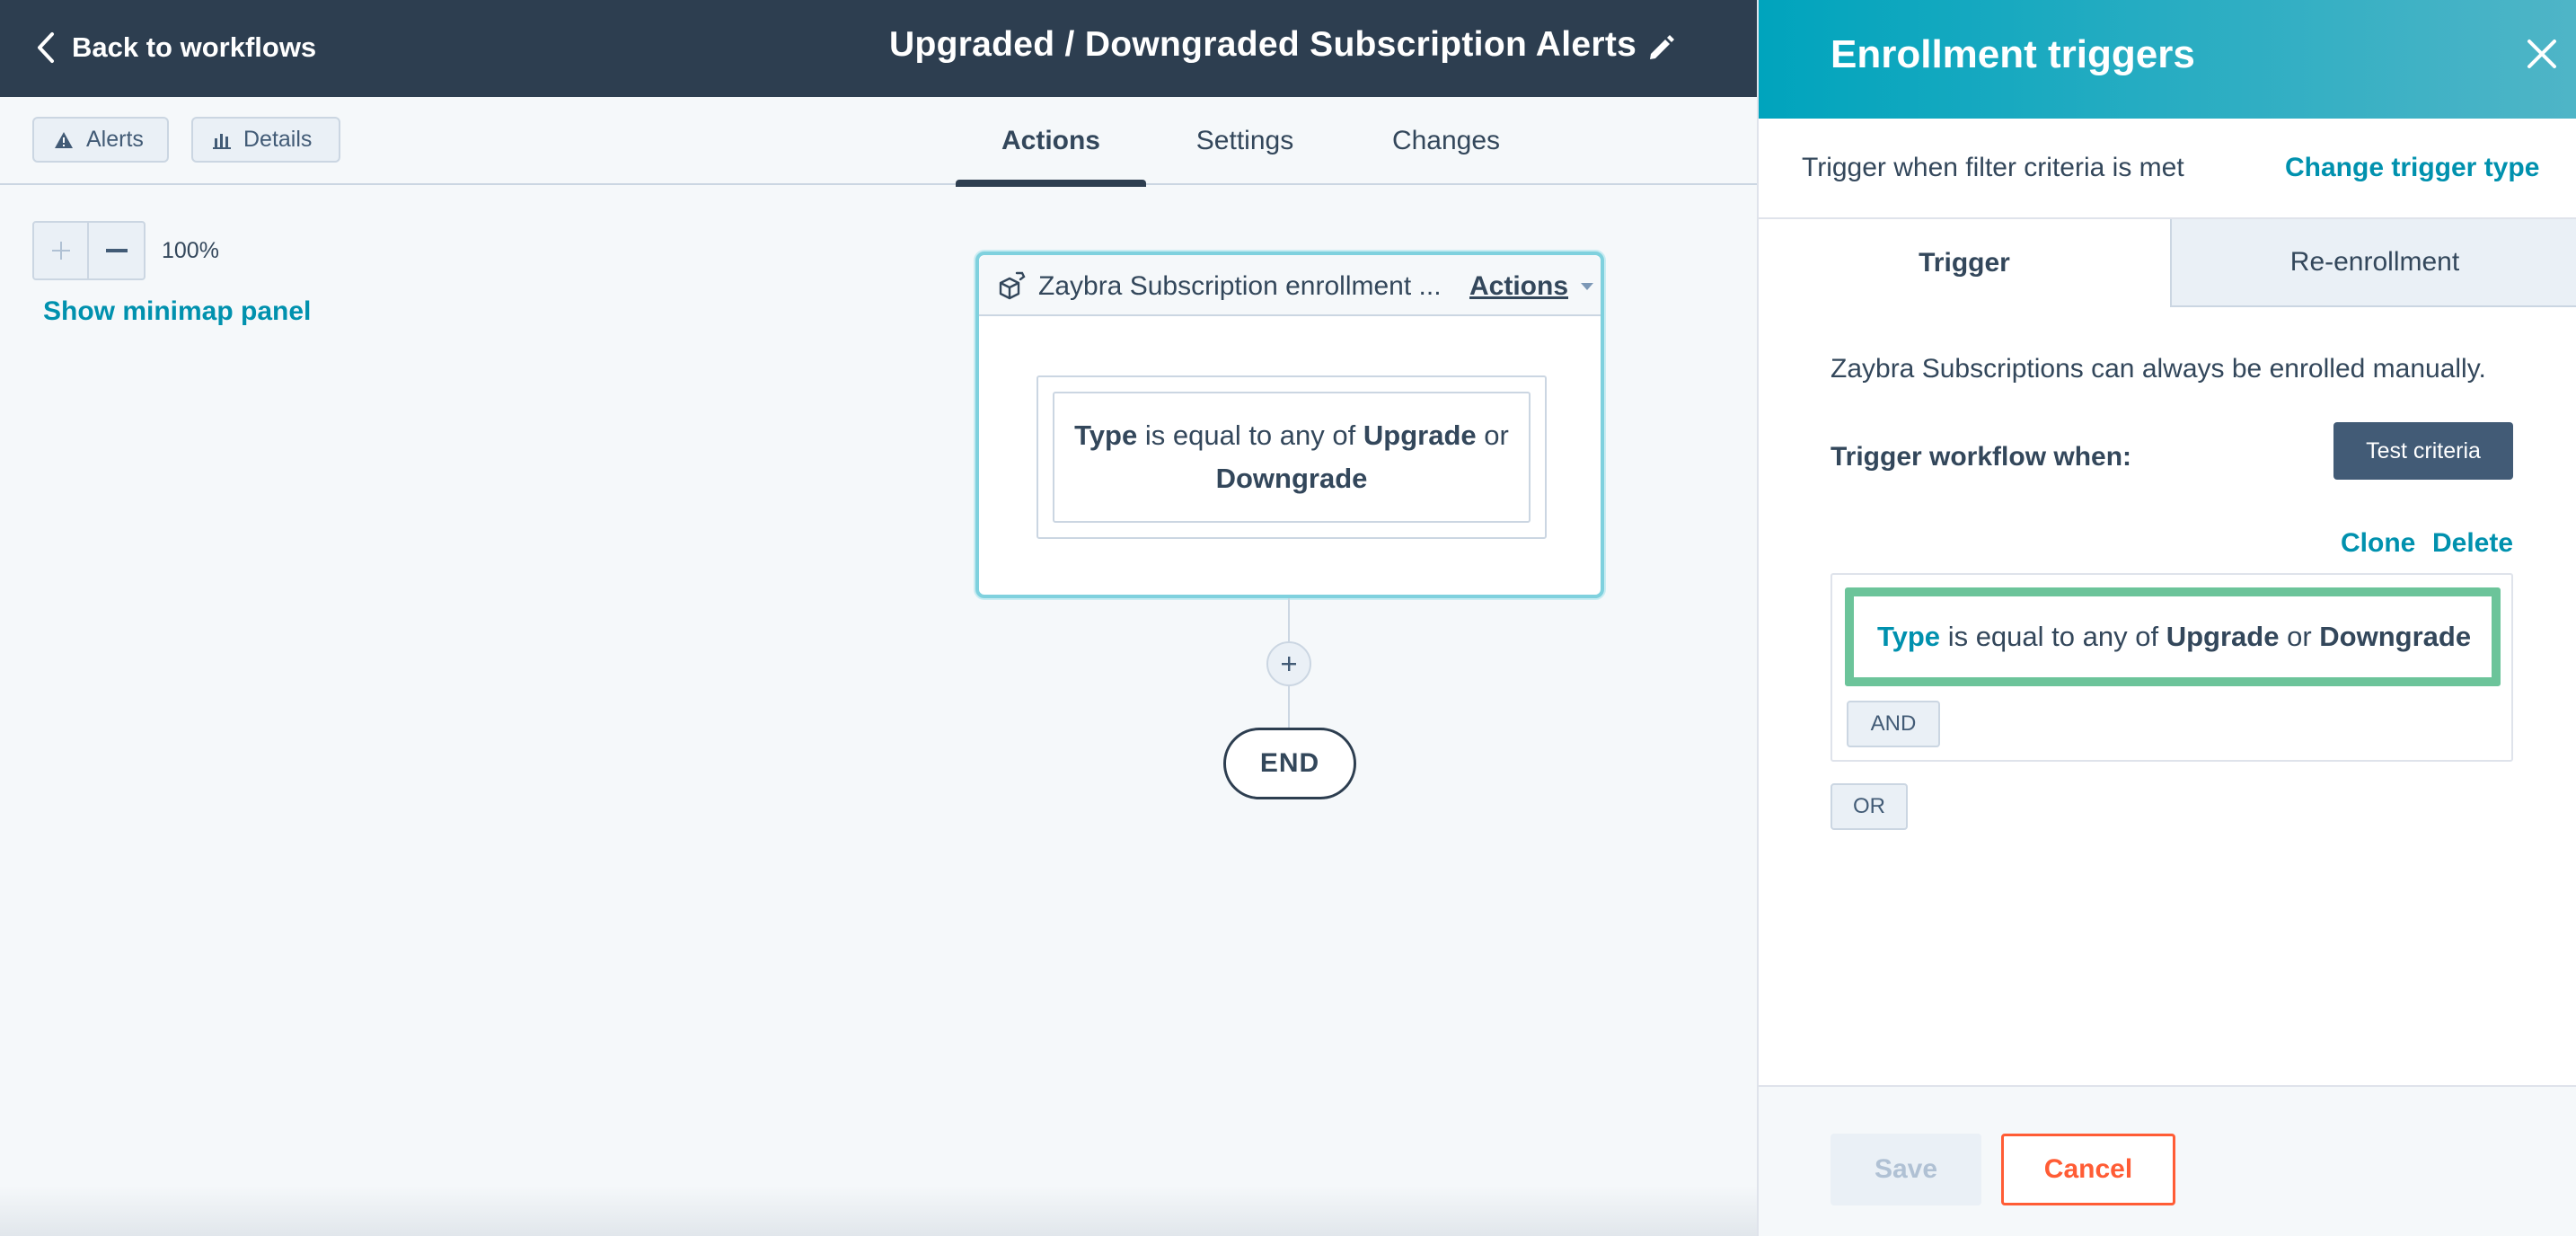 This screenshot has width=2576, height=1236. Describe the element at coordinates (2412, 168) in the screenshot. I see `change-trigger-type-link: Change trigger type` at that location.